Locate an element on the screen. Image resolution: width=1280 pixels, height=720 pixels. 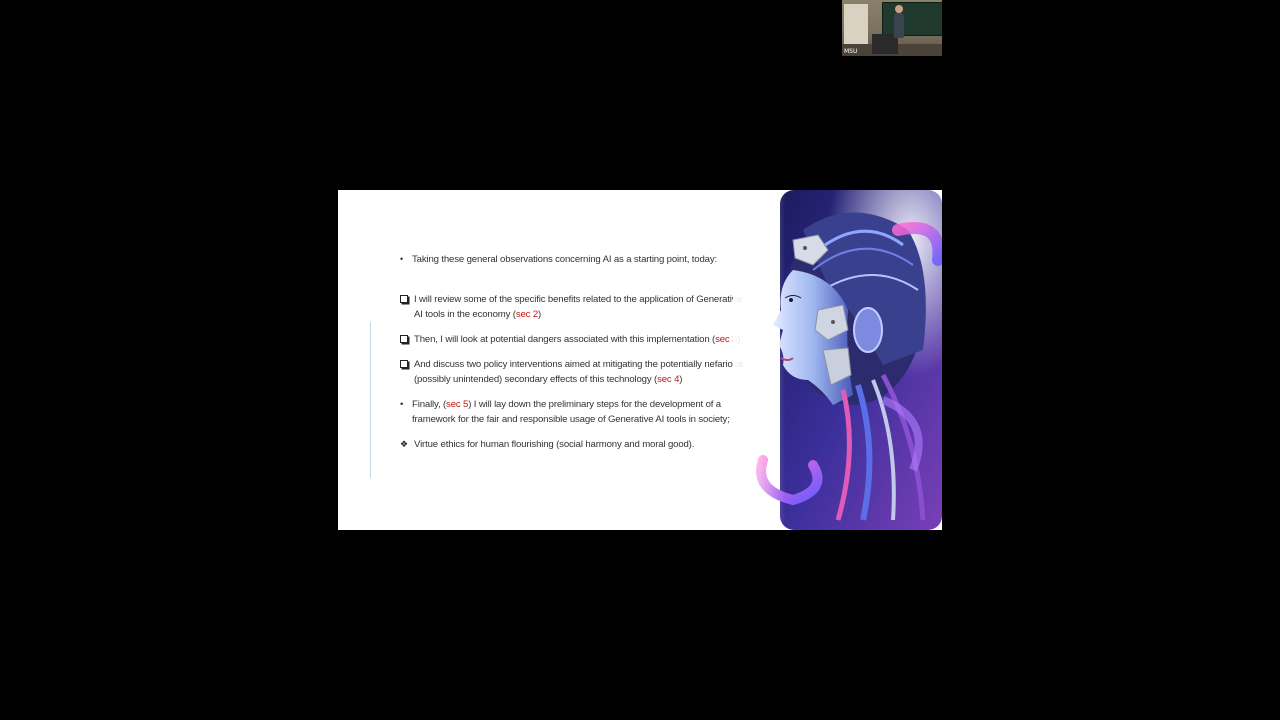
item-text: Finally, is located at coordinates (427, 404).